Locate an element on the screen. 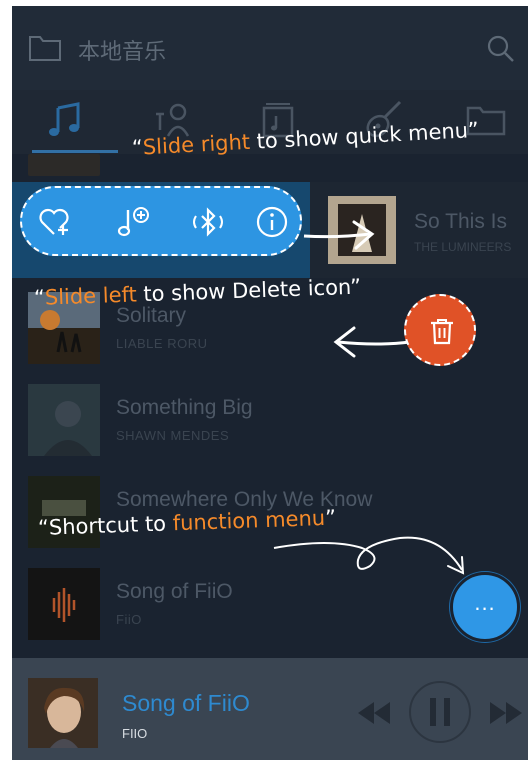 The width and height of the screenshot is (528, 760). curved-arrow-illustration is located at coordinates (369, 555).